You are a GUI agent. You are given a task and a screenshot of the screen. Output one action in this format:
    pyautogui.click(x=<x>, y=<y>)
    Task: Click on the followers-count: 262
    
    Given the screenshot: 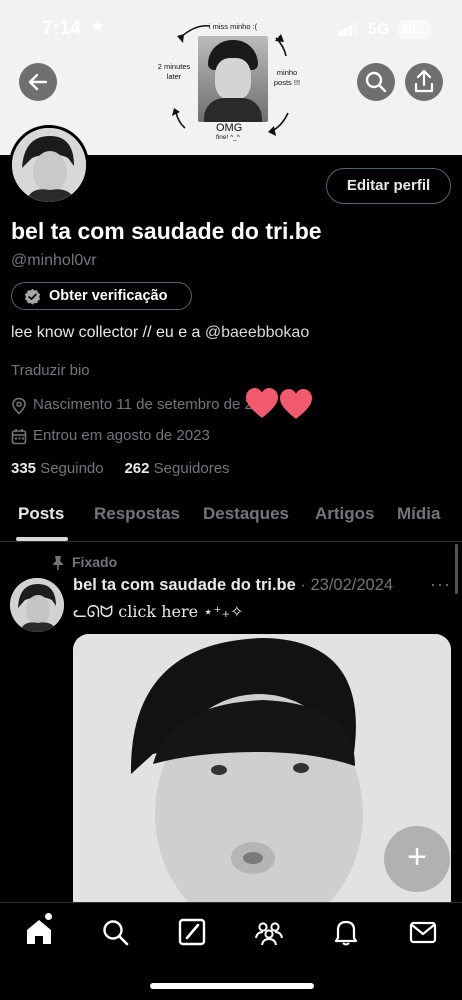 What is the action you would take?
    pyautogui.click(x=137, y=468)
    